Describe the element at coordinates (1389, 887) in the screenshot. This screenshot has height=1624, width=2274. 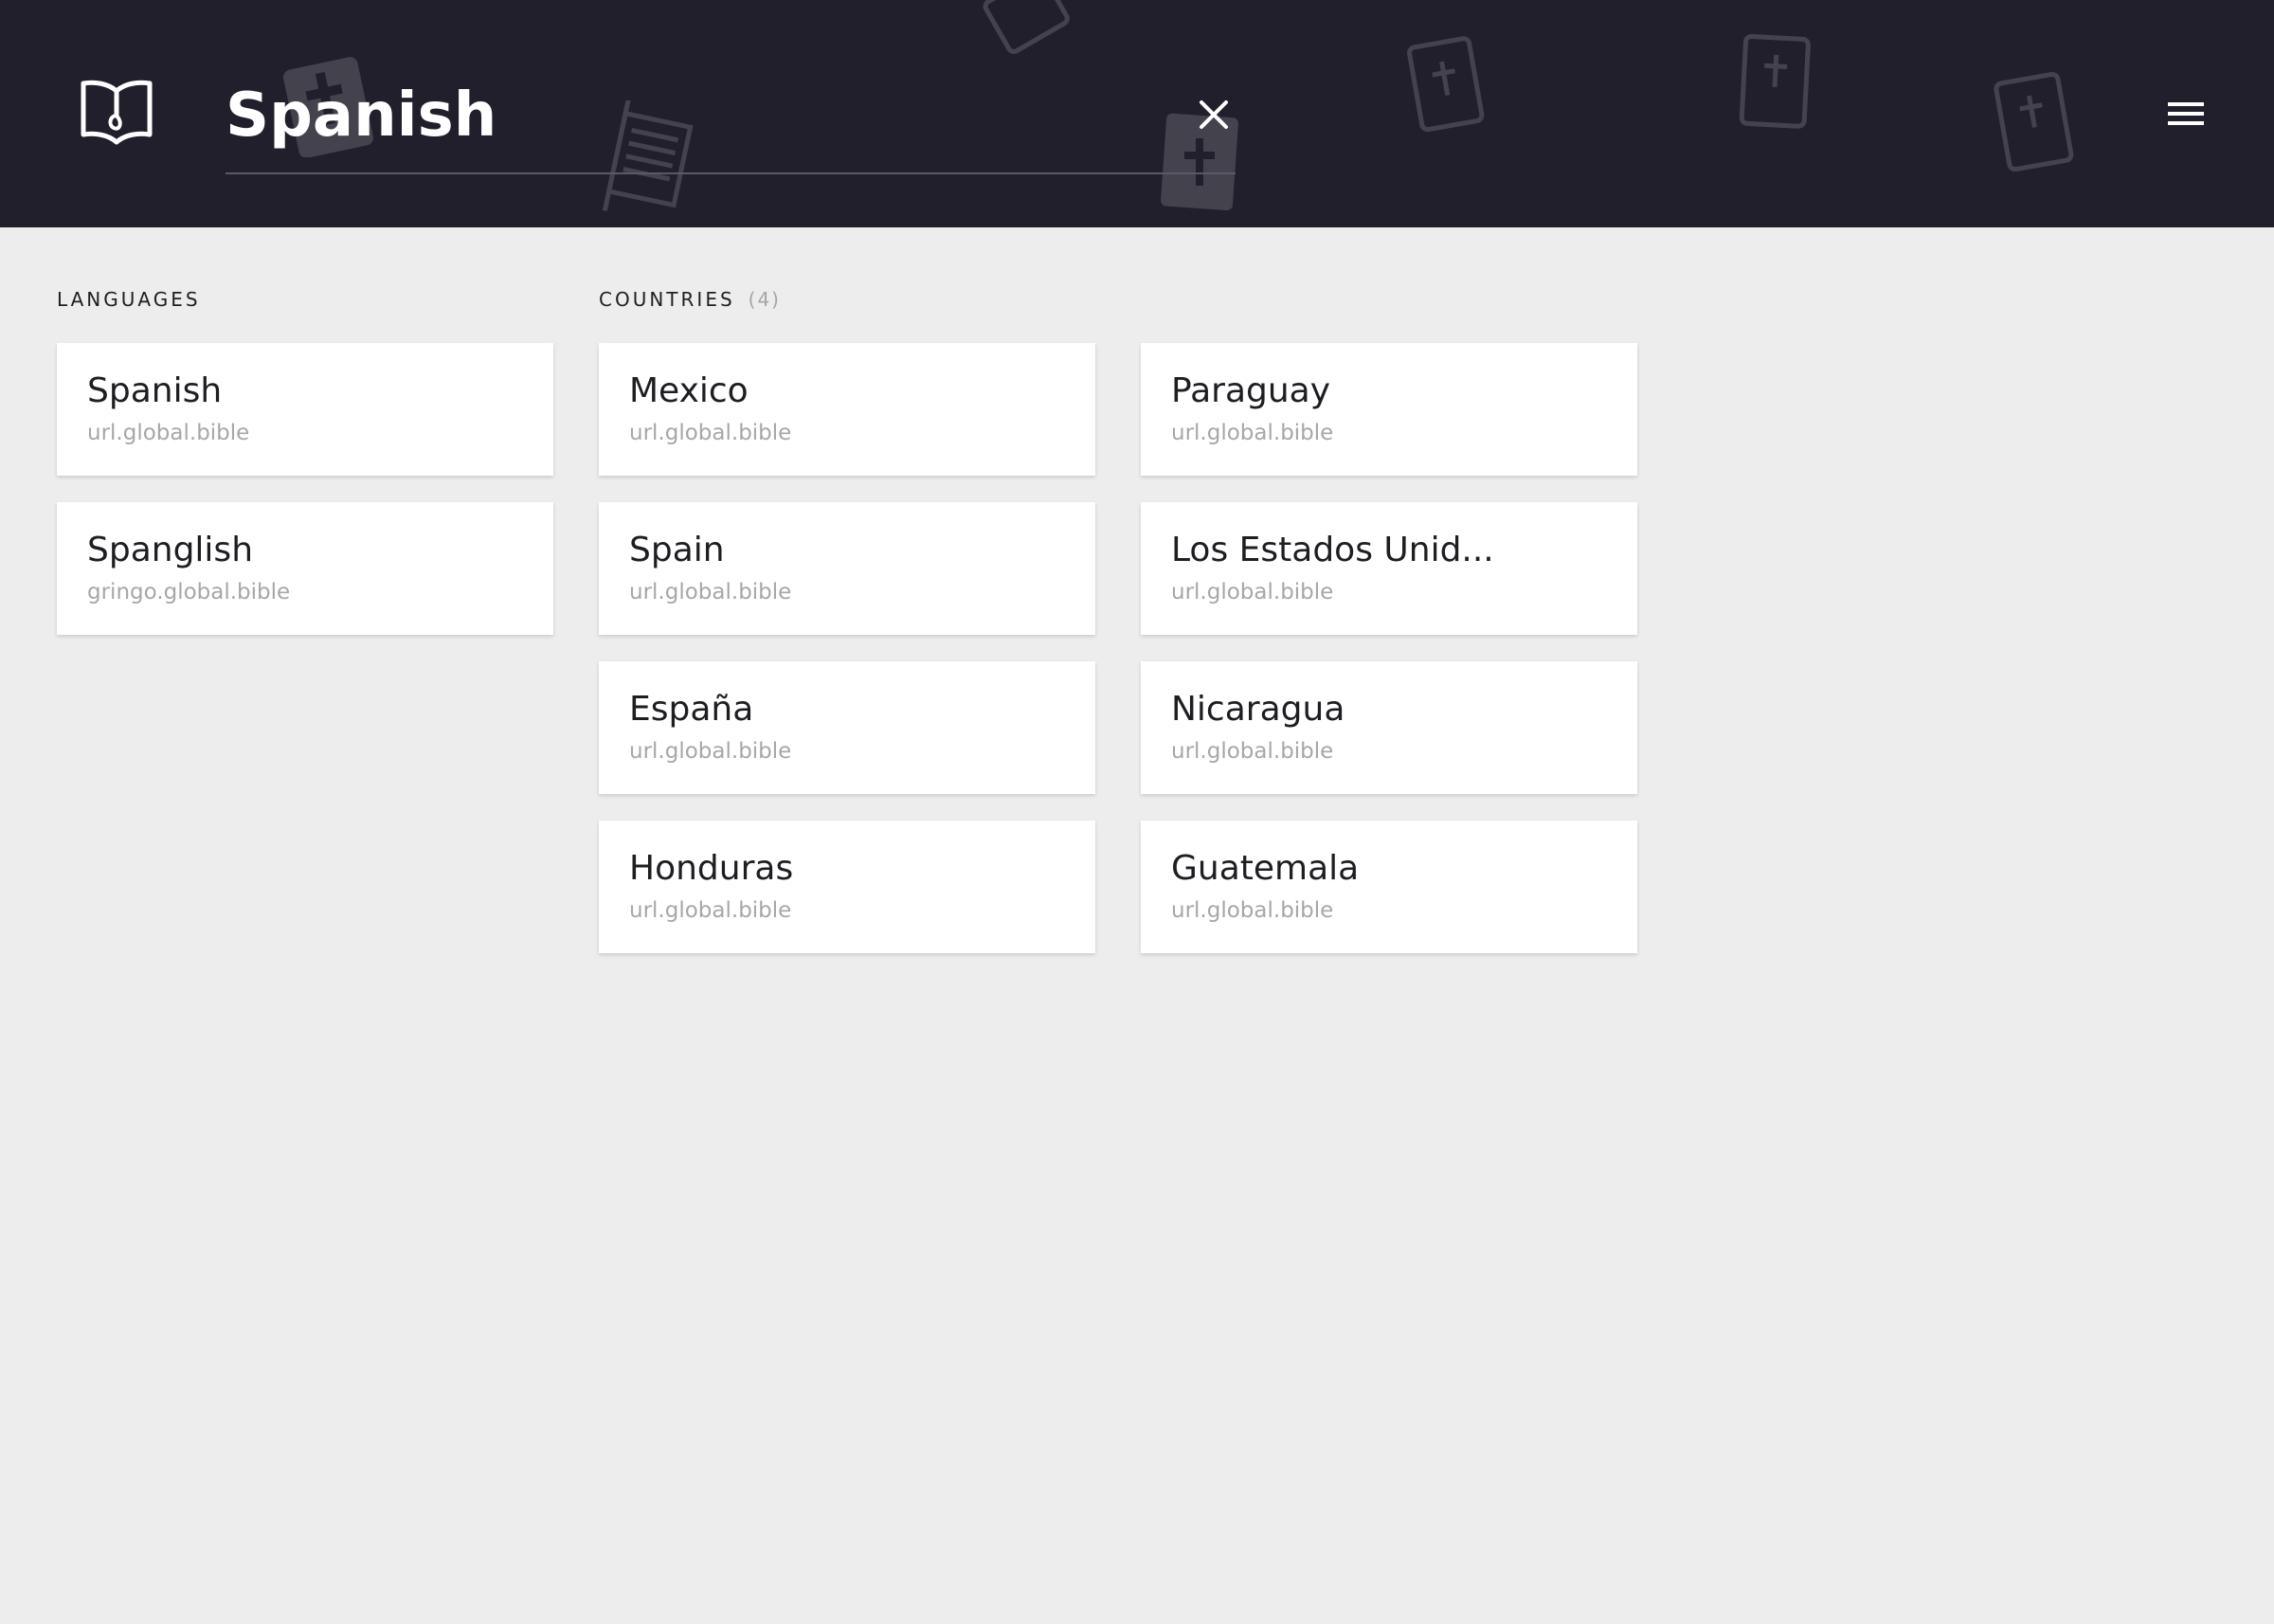
I see `country-card: Guatemala url.global.bible` at that location.